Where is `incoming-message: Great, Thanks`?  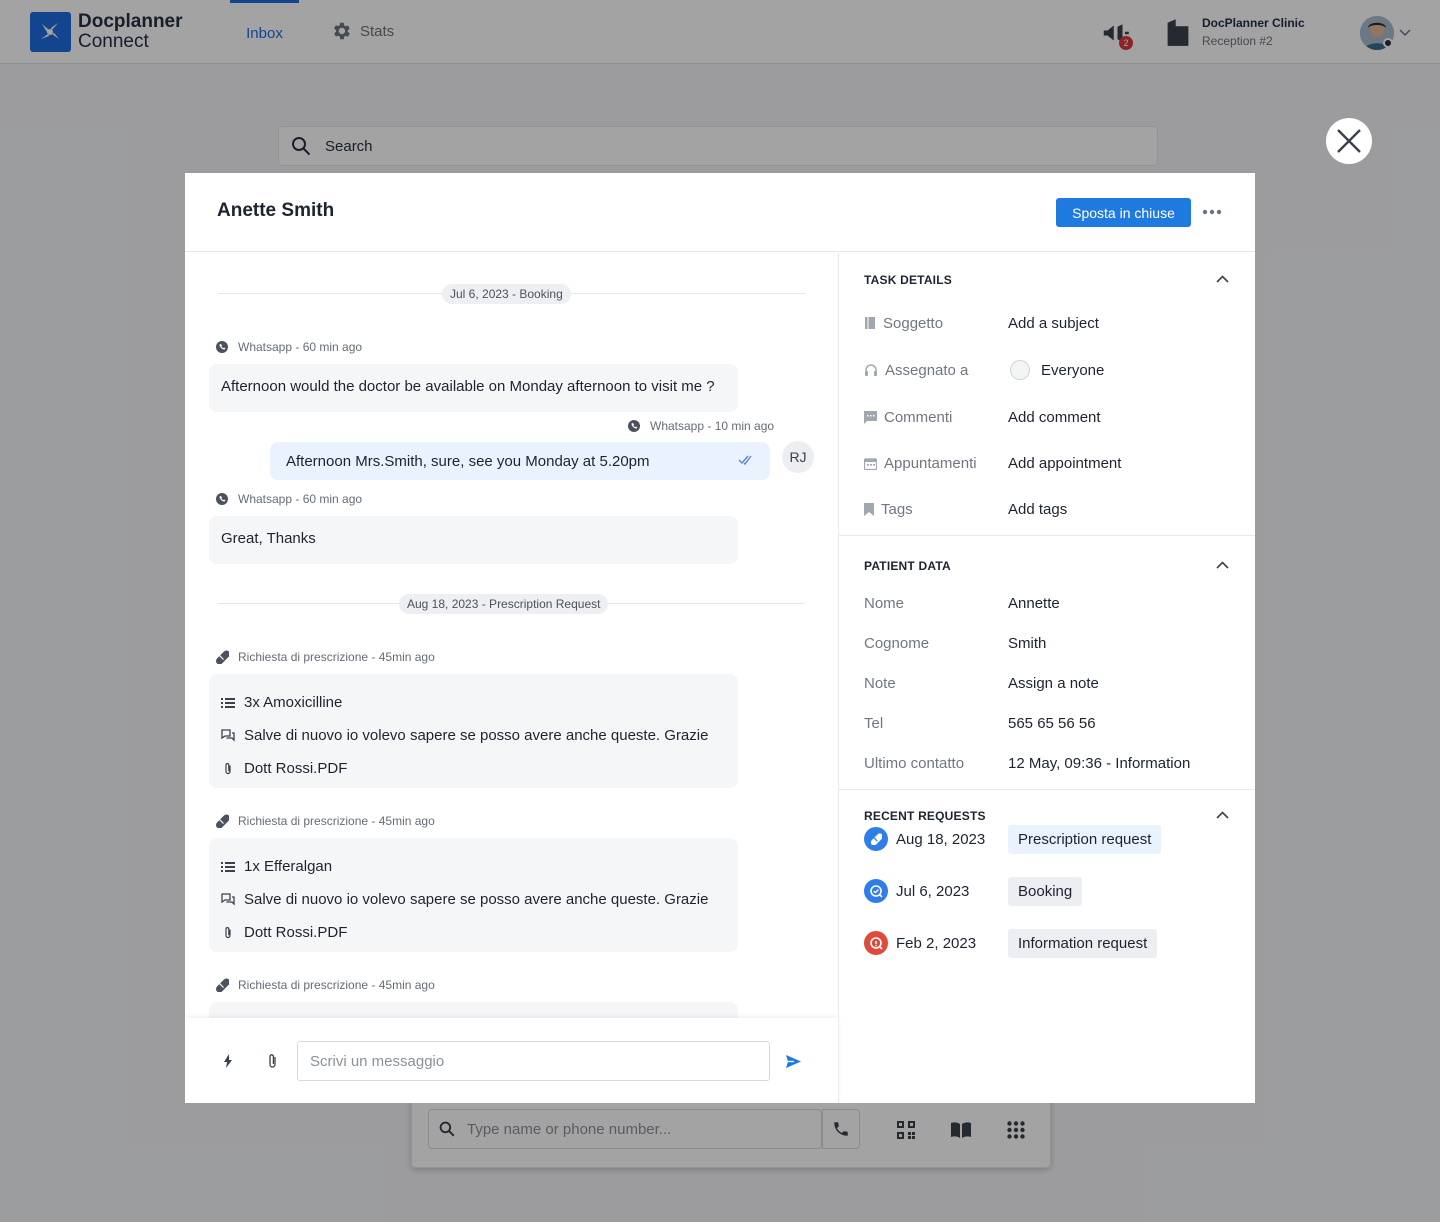 incoming-message: Great, Thanks is located at coordinates (473, 540).